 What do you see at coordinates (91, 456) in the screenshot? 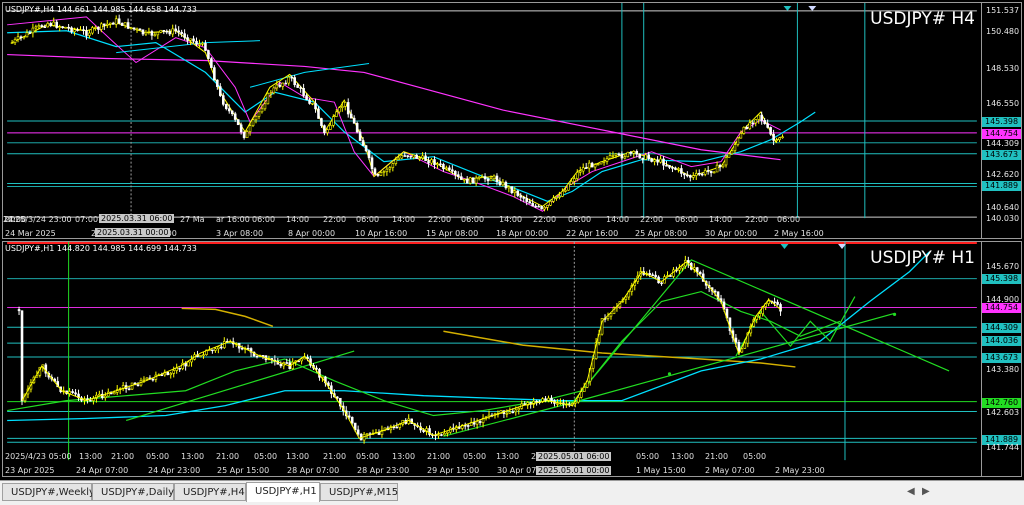
I see `h1-time-label: 13:00` at bounding box center [91, 456].